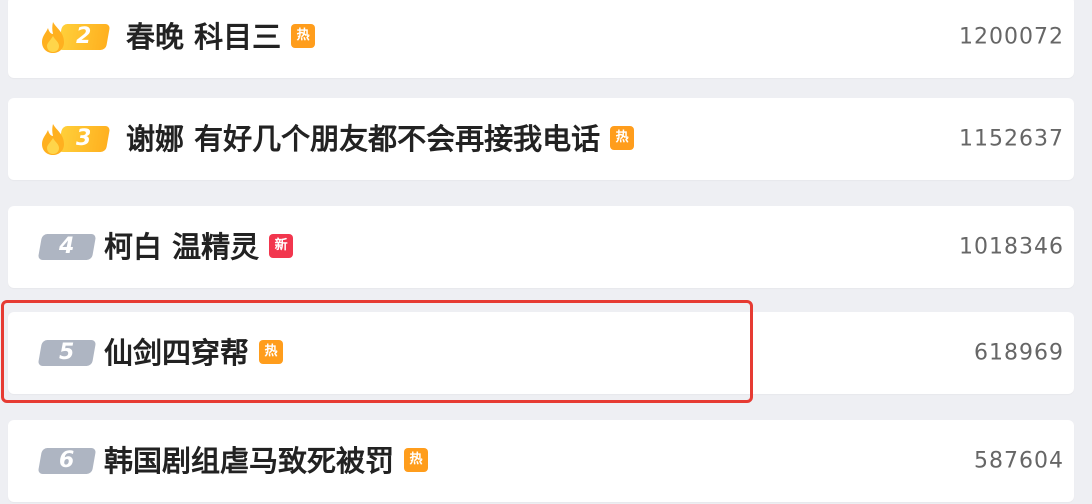 Image resolution: width=1092 pixels, height=504 pixels. What do you see at coordinates (204, 37) in the screenshot?
I see `topic-title-text: 春晚 科目三` at bounding box center [204, 37].